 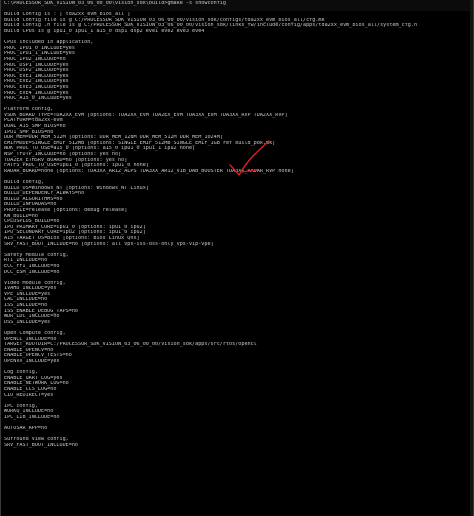 What do you see at coordinates (38, 99) in the screenshot?
I see `console-line: PROC_A15_0_INCLUDE=yes` at bounding box center [38, 99].